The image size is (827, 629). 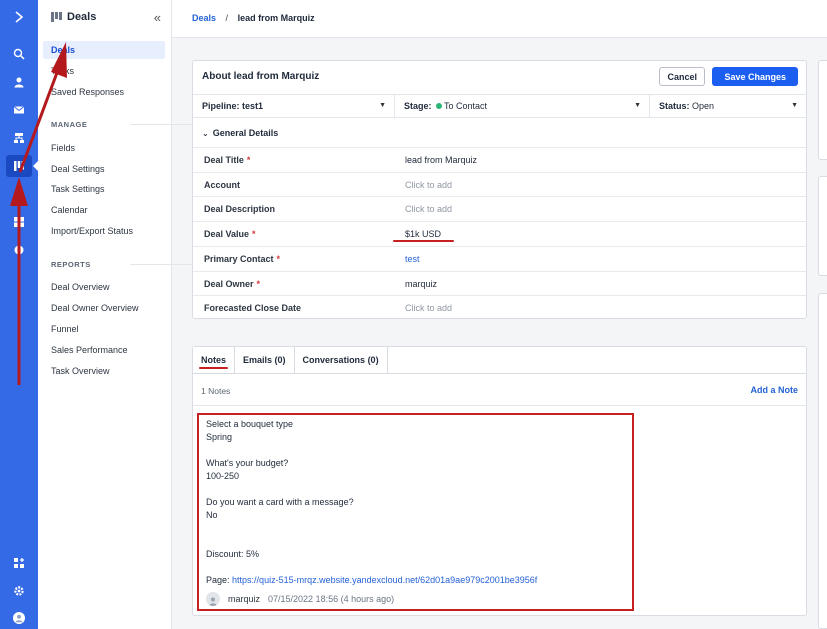 I want to click on sidebar-item-calendar: Calendar, so click(x=104, y=210).